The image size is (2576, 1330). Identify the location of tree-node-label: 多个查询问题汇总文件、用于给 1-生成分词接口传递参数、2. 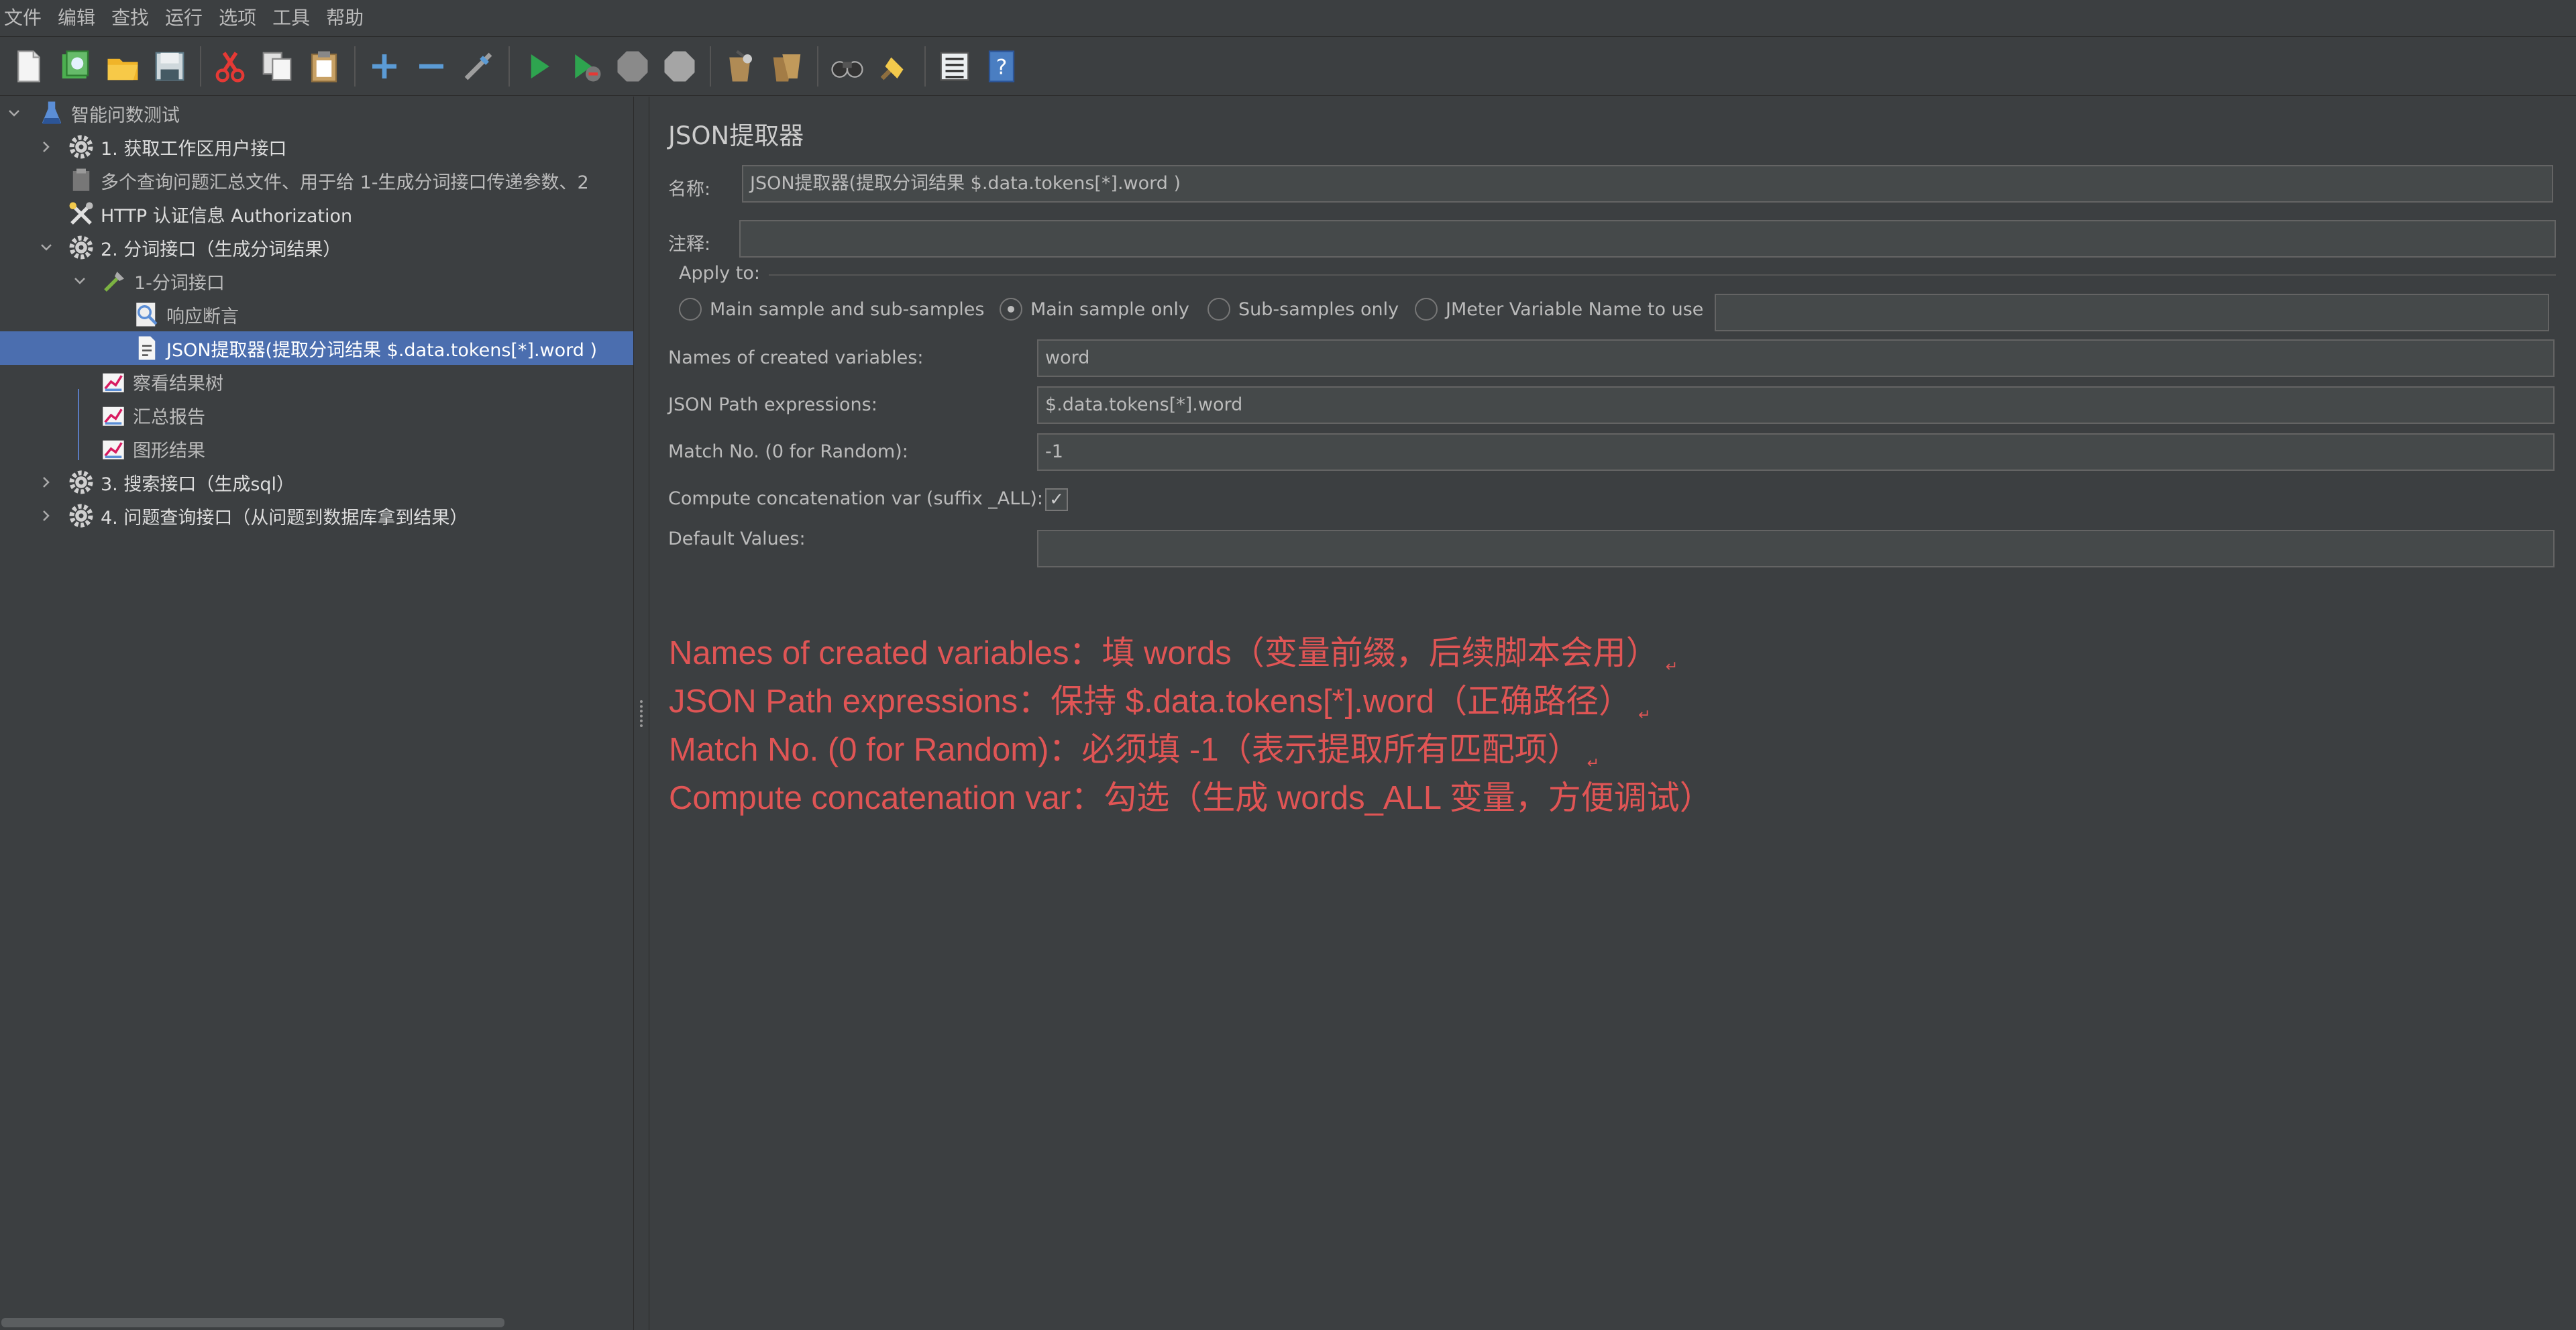
(345, 183).